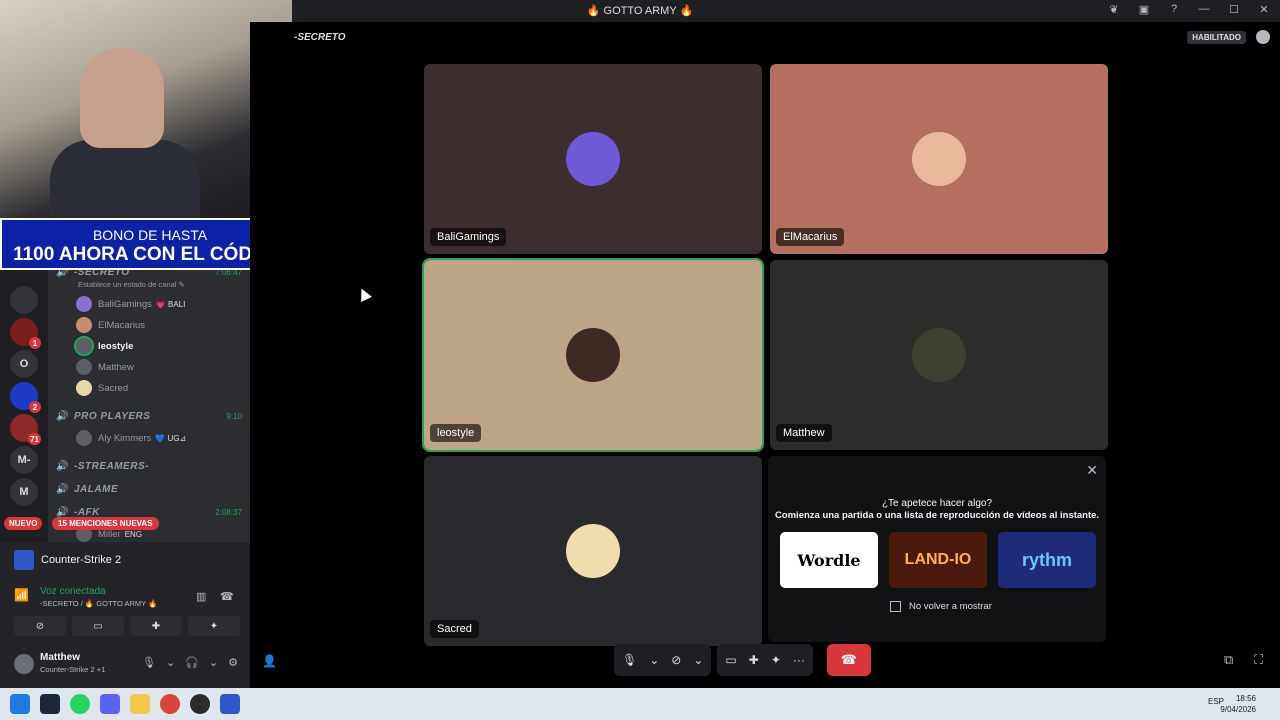 The image size is (1280, 720). Describe the element at coordinates (1234, 9) in the screenshot. I see `maximize-icon: ☐` at that location.